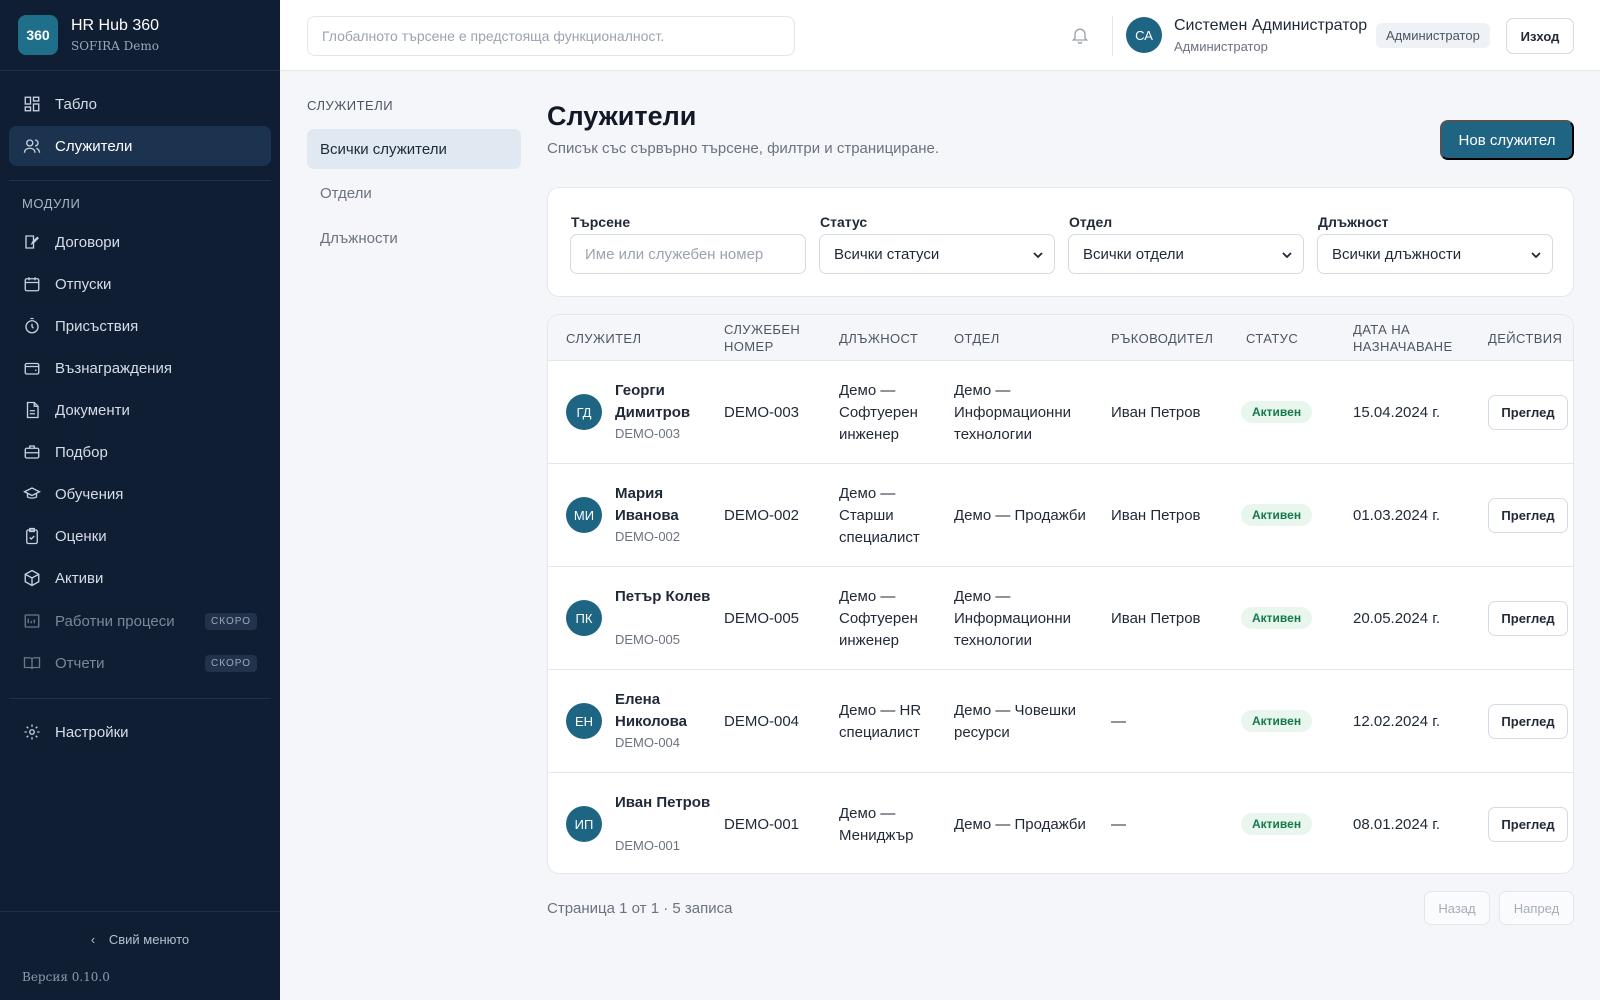  Describe the element at coordinates (140, 410) in the screenshot. I see `sidebar-item-documents: Документи` at that location.